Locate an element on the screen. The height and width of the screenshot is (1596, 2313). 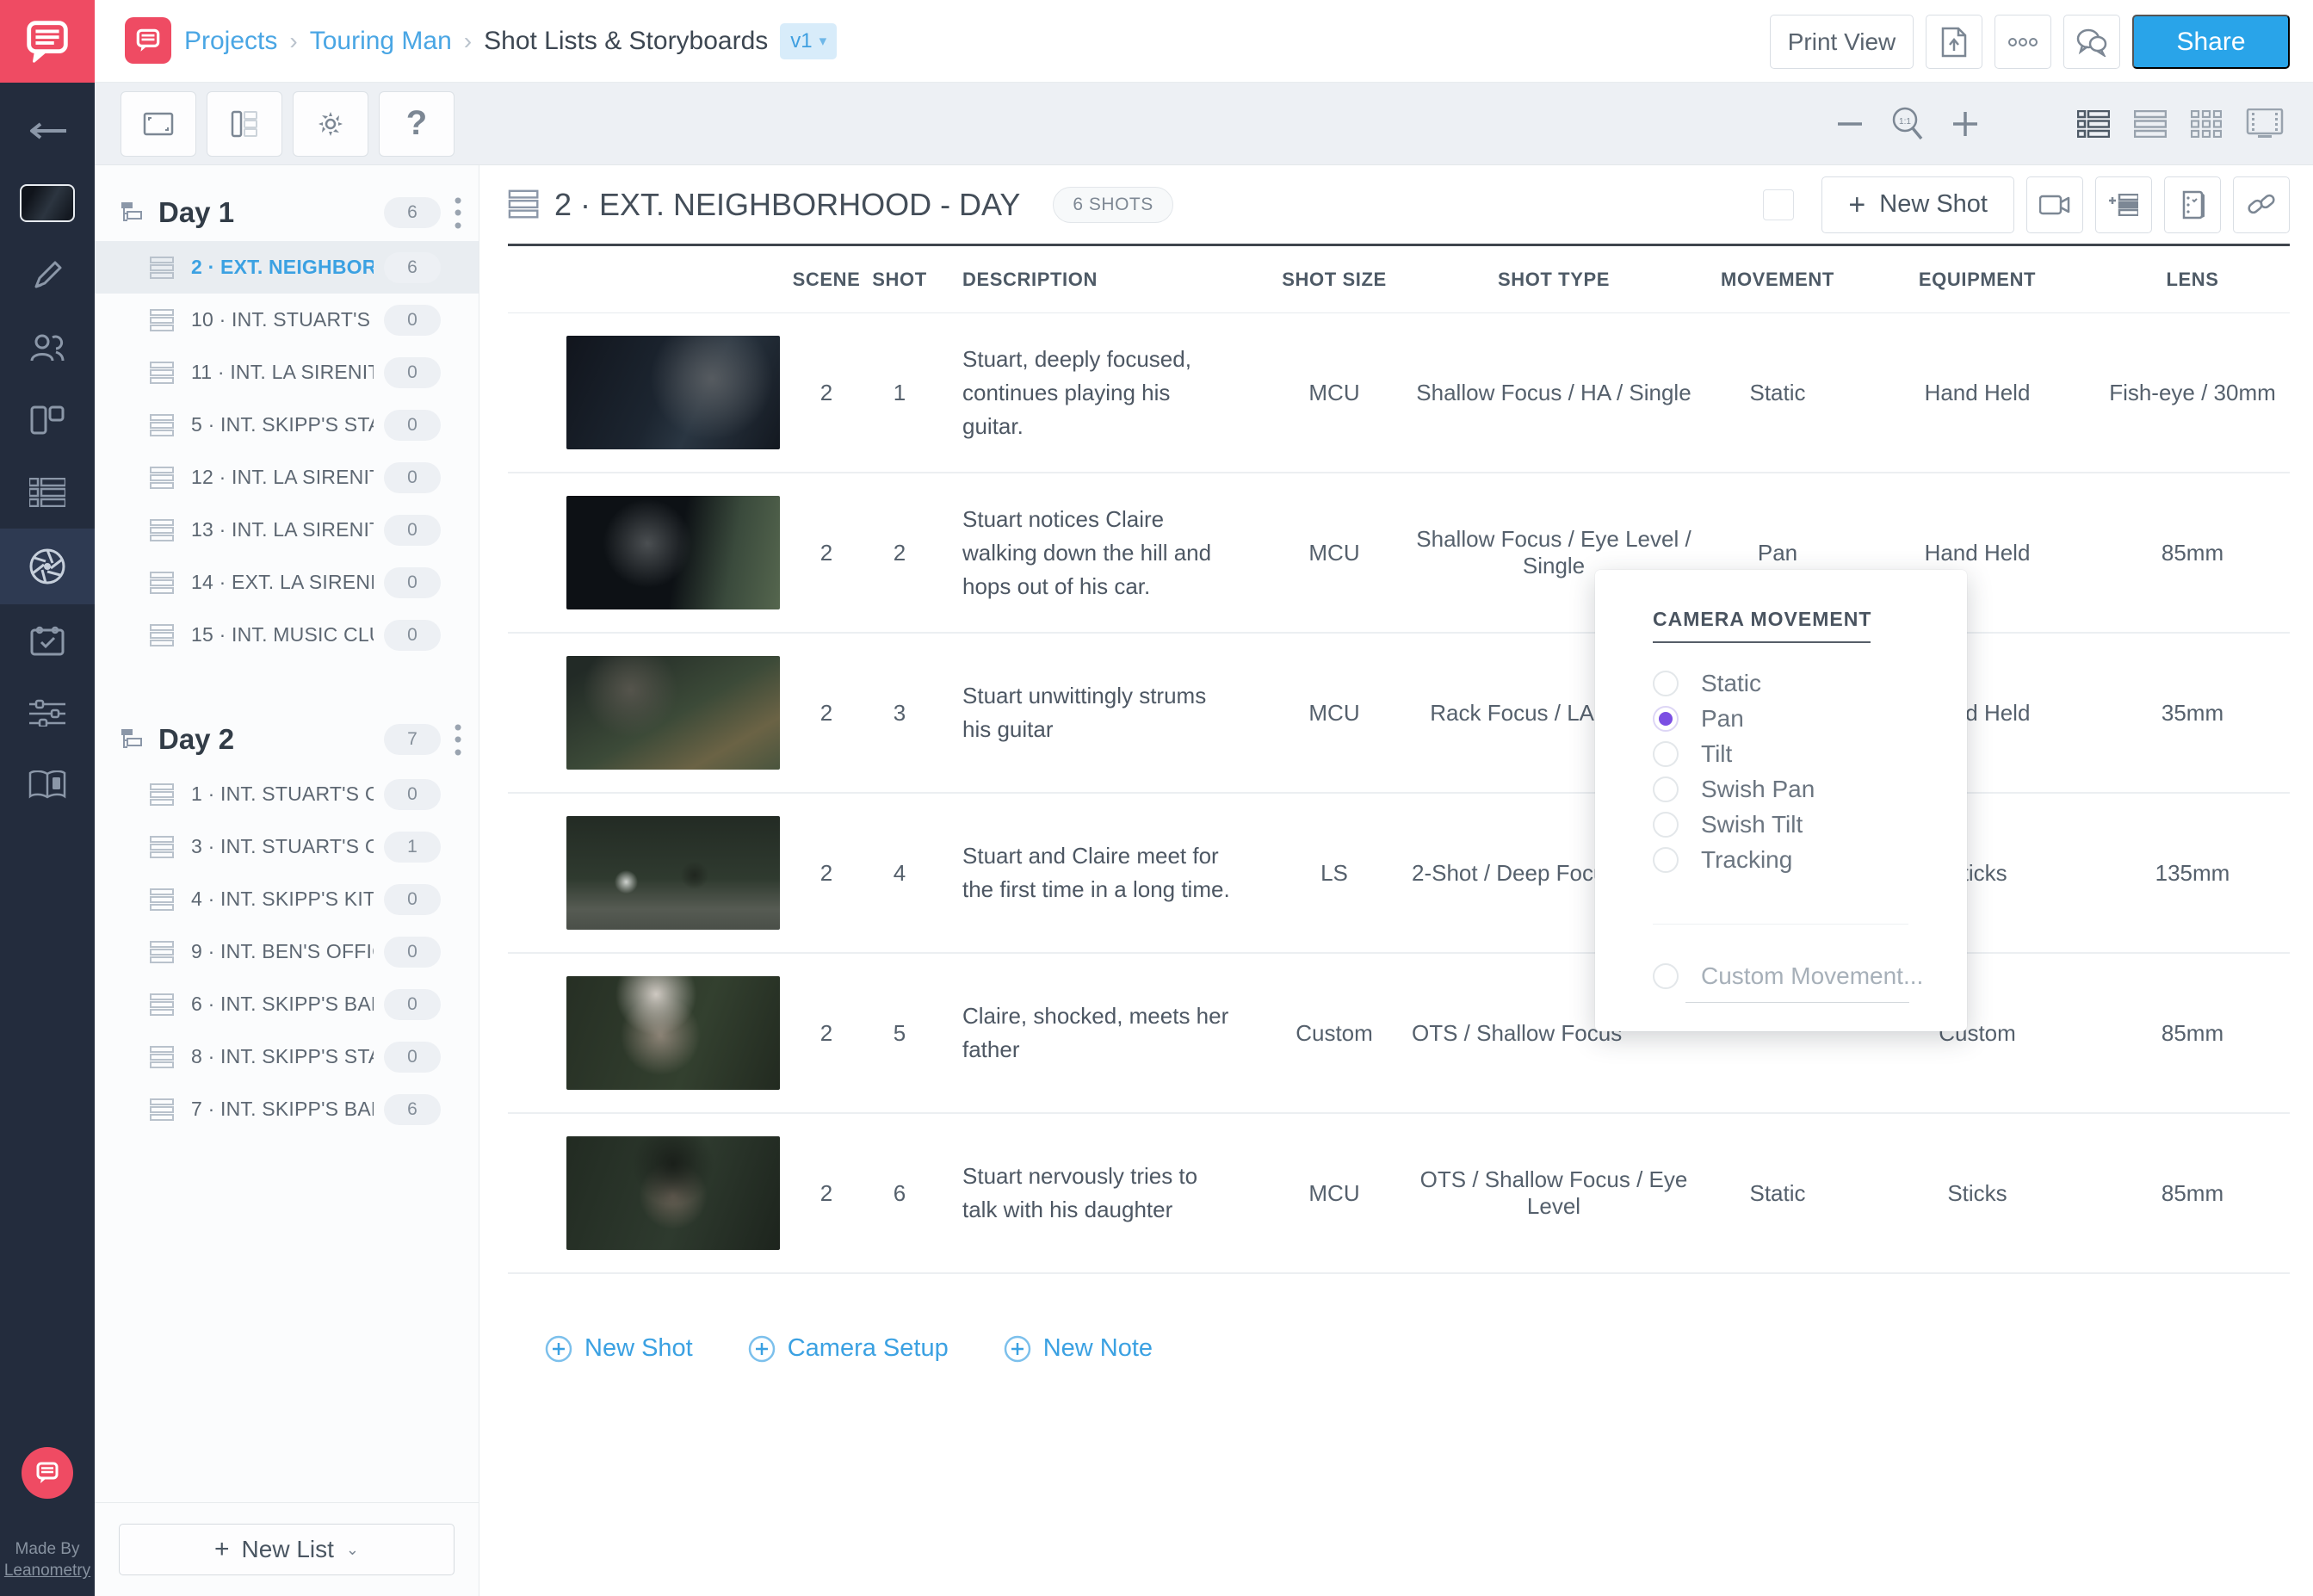
cell-equipment: Hand Held is located at coordinates (1977, 553).